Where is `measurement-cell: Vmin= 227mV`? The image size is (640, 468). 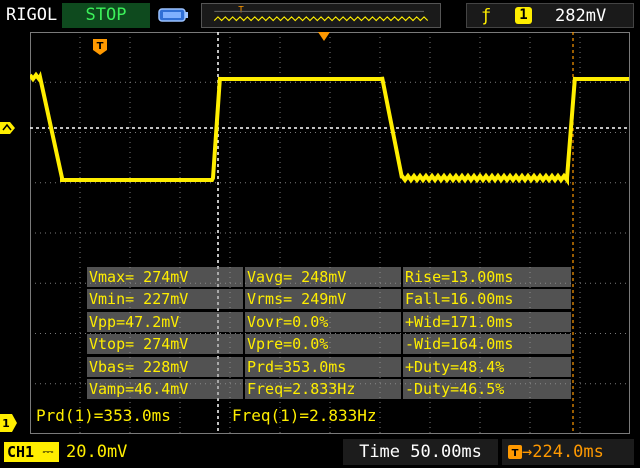 measurement-cell: Vmin= 227mV is located at coordinates (165, 299).